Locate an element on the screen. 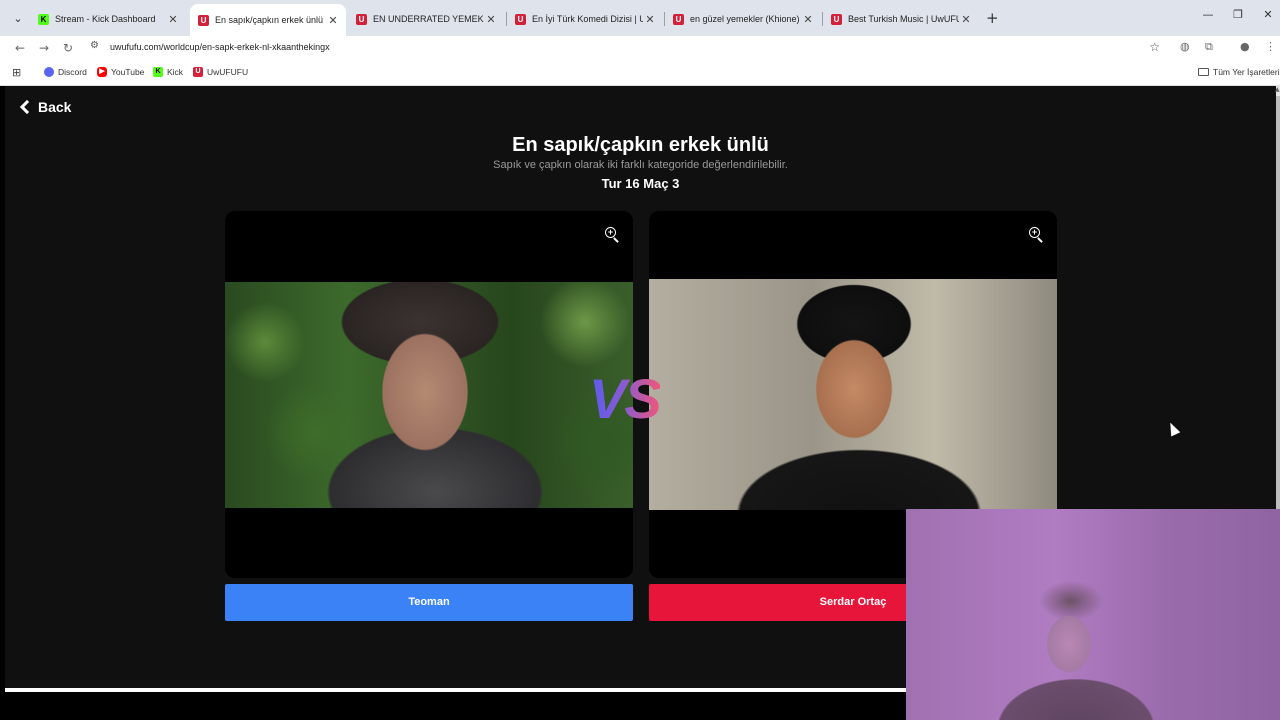  apps-grid-icon: ⊞ is located at coordinates (16, 72).